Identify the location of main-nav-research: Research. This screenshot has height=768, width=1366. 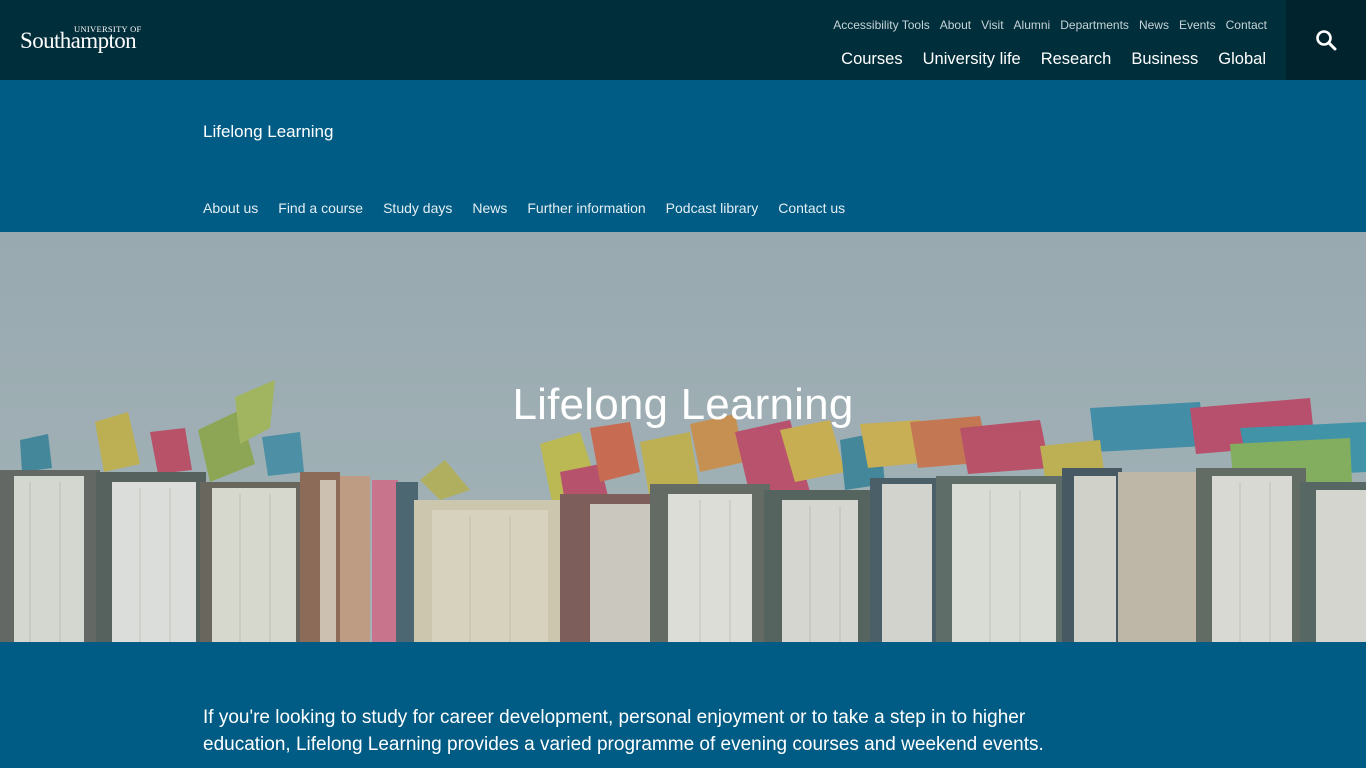
(1076, 59).